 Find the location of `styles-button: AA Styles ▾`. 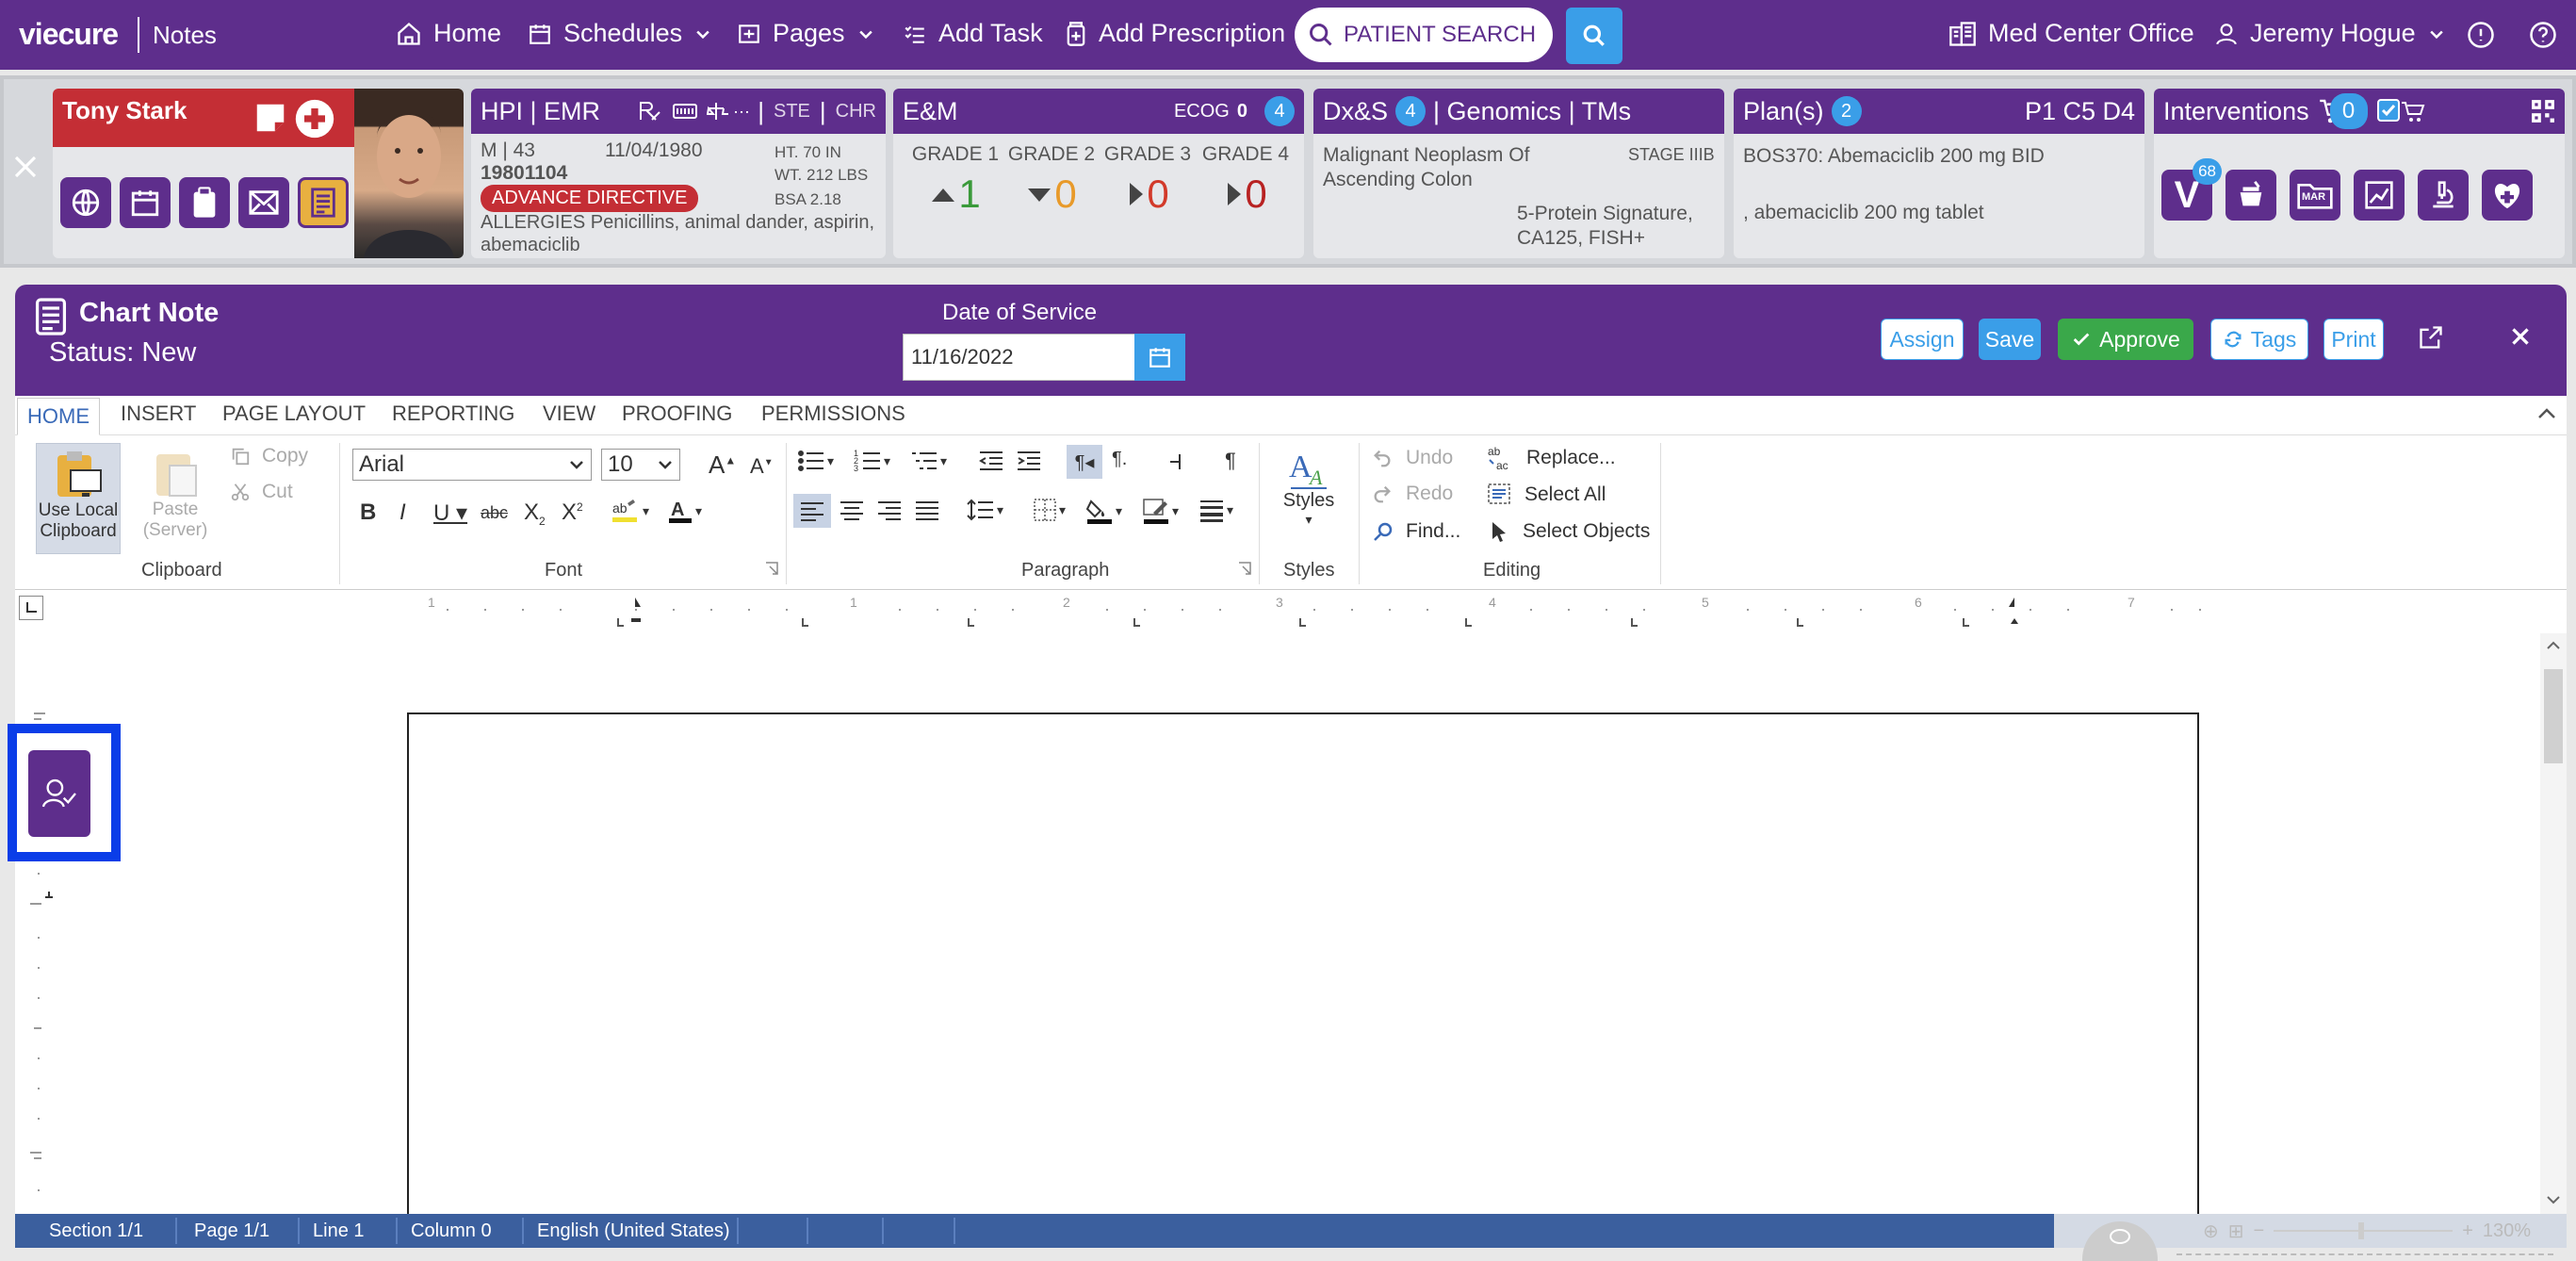

styles-button: AA Styles ▾ is located at coordinates (1309, 488).